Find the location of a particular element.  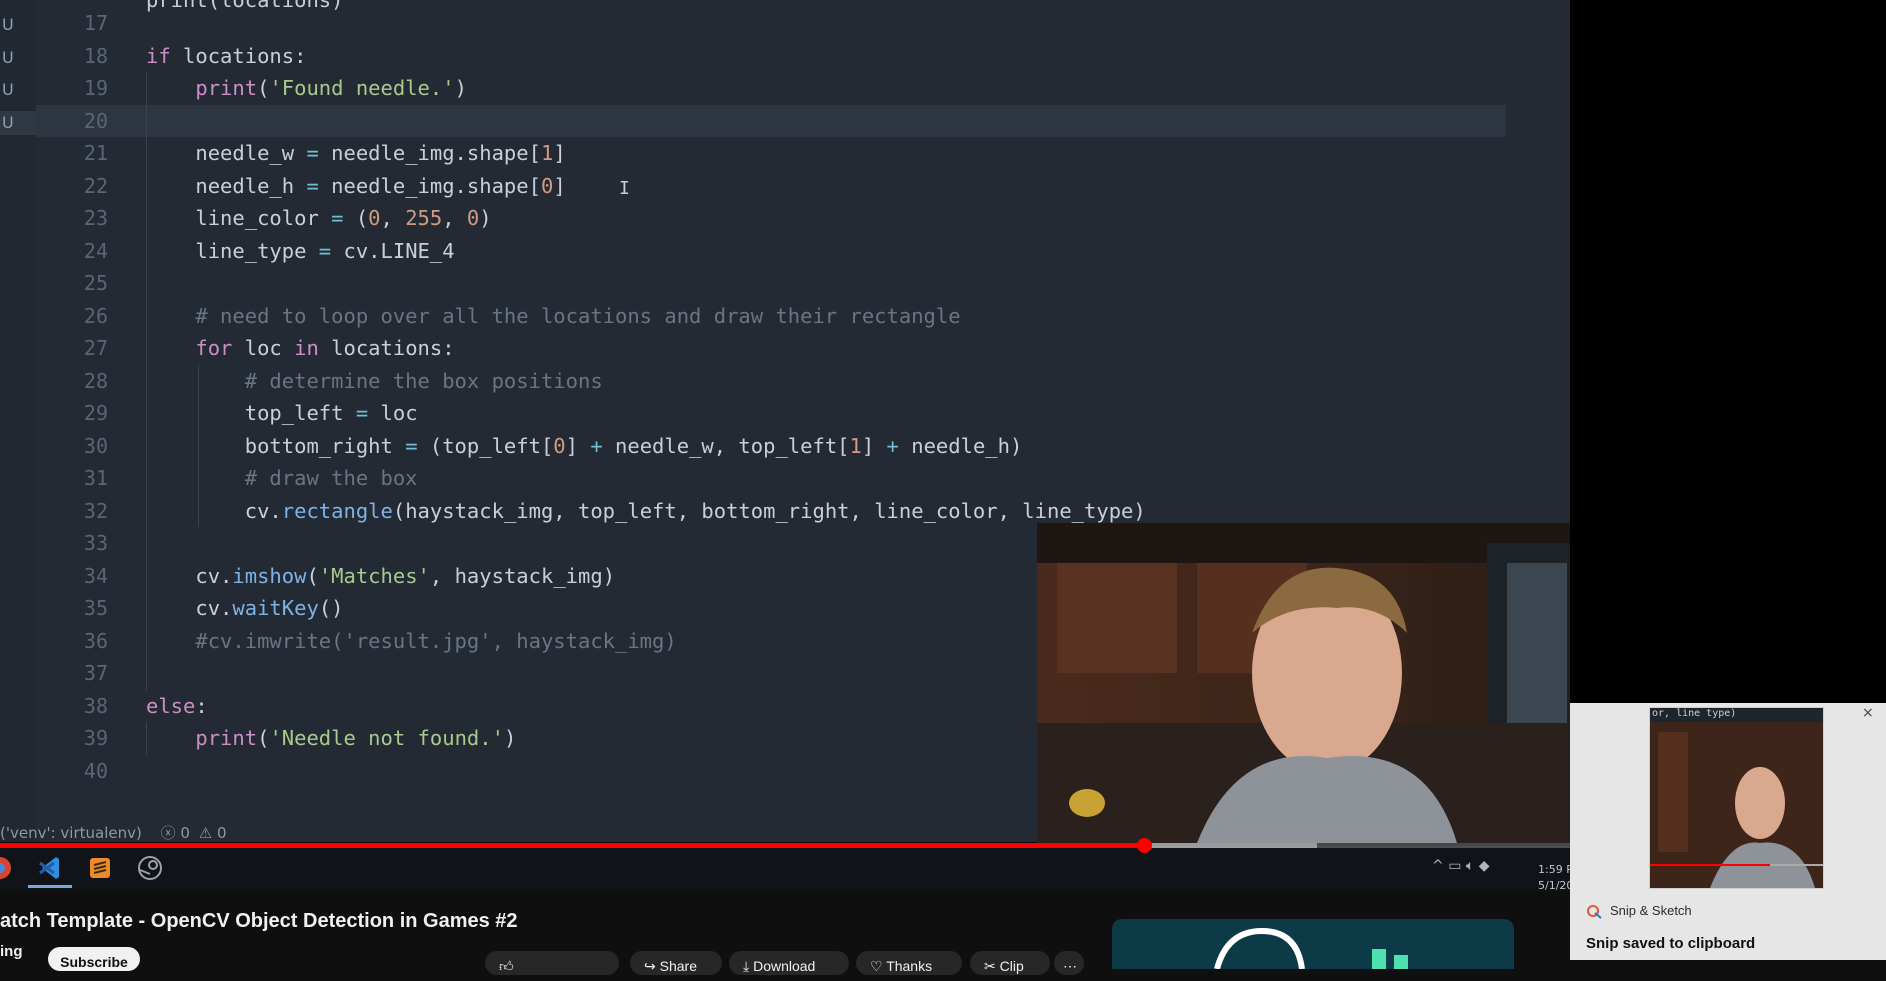

code-line: 21 needle_w = needle_img.shape[1] is located at coordinates (771, 153).